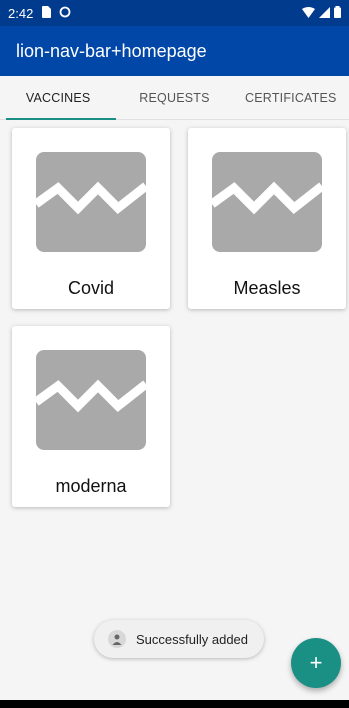 The image size is (349, 708). I want to click on tab-certificates: CERTIFICATES, so click(291, 97).